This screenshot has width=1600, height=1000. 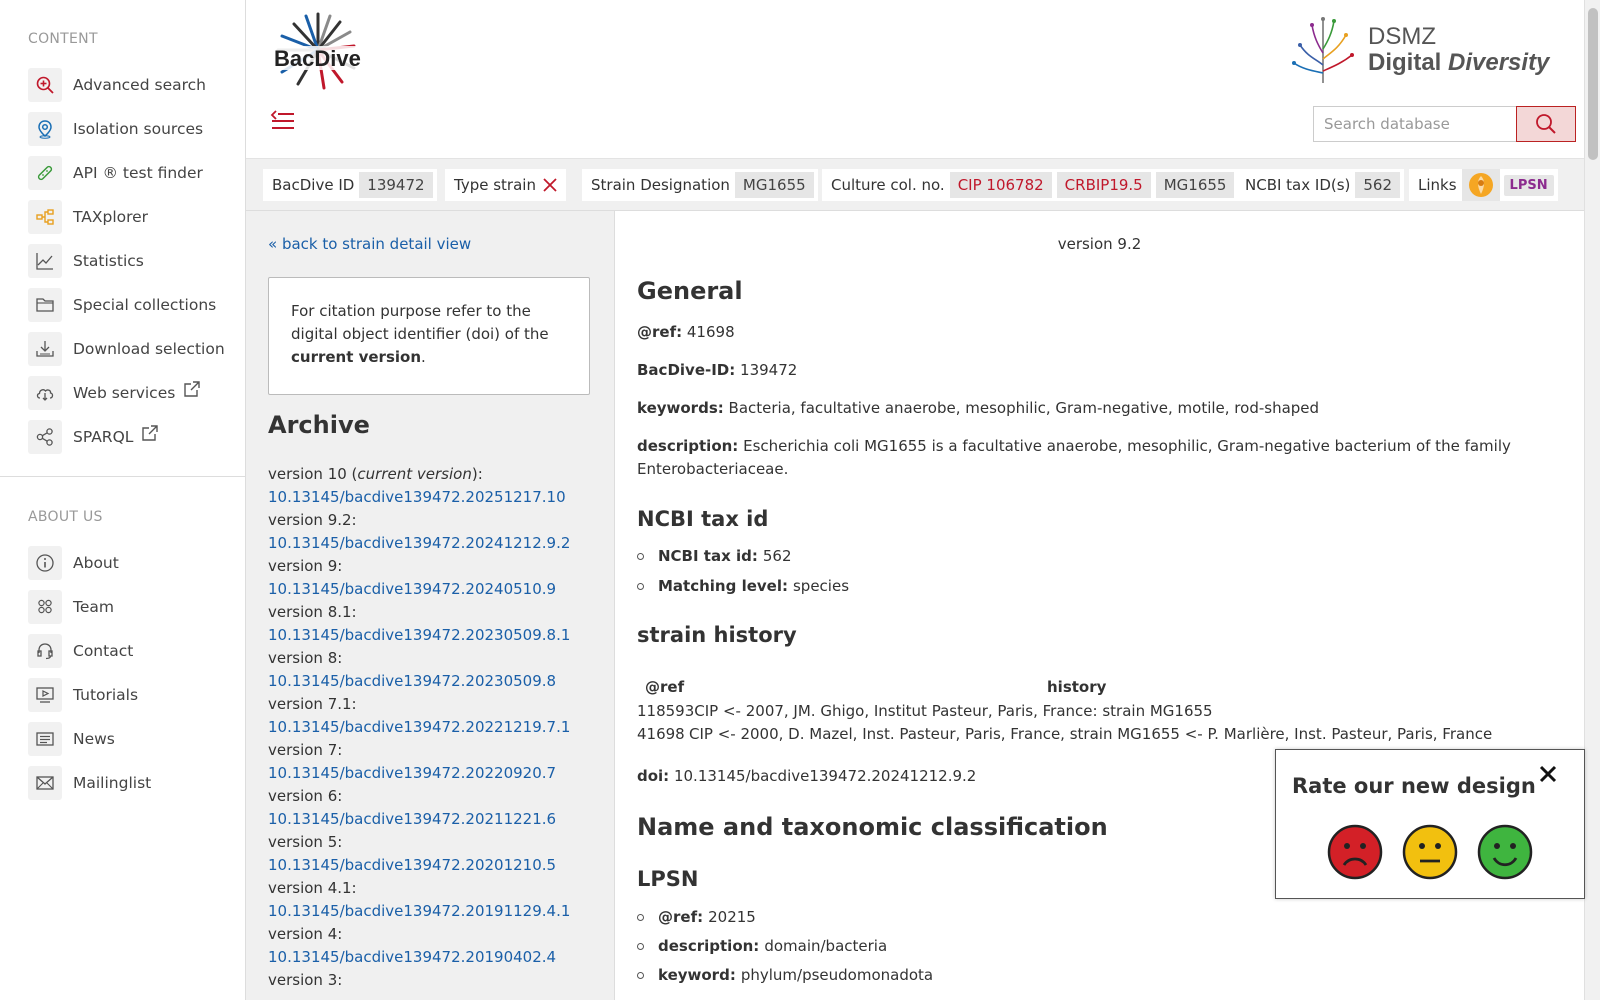 I want to click on happy-face-icon, so click(x=1505, y=852).